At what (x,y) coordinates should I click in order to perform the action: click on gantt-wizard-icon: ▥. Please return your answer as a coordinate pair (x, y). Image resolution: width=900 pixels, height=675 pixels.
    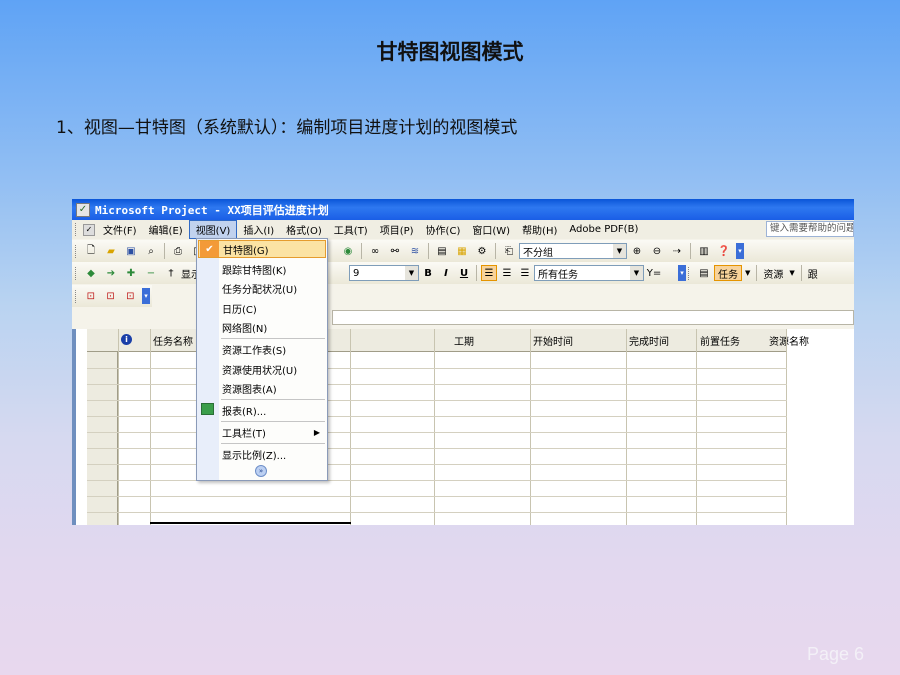
    Looking at the image, I should click on (704, 251).